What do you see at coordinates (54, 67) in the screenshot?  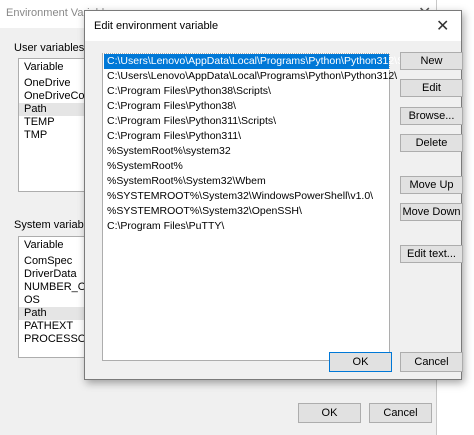 I see `user-vars-header: Variable` at bounding box center [54, 67].